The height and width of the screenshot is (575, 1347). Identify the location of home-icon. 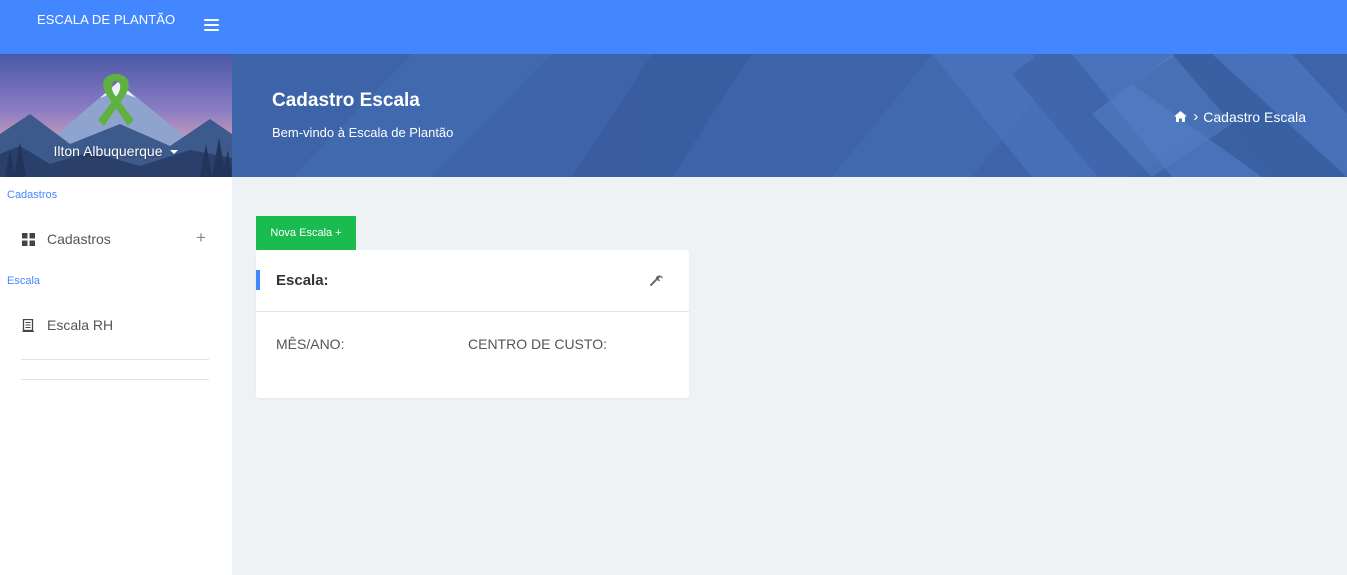
(1181, 116).